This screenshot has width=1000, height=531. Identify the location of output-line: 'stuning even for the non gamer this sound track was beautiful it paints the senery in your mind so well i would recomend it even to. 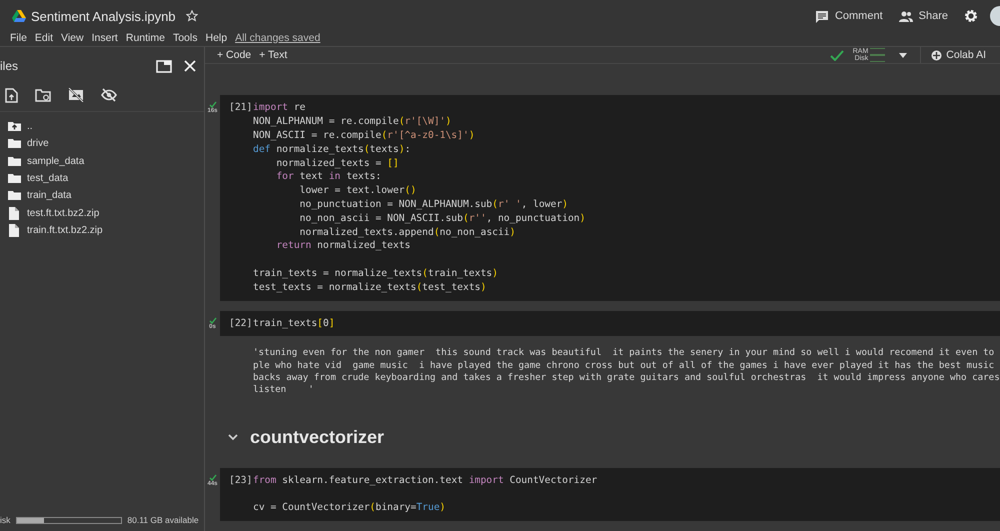
(624, 353).